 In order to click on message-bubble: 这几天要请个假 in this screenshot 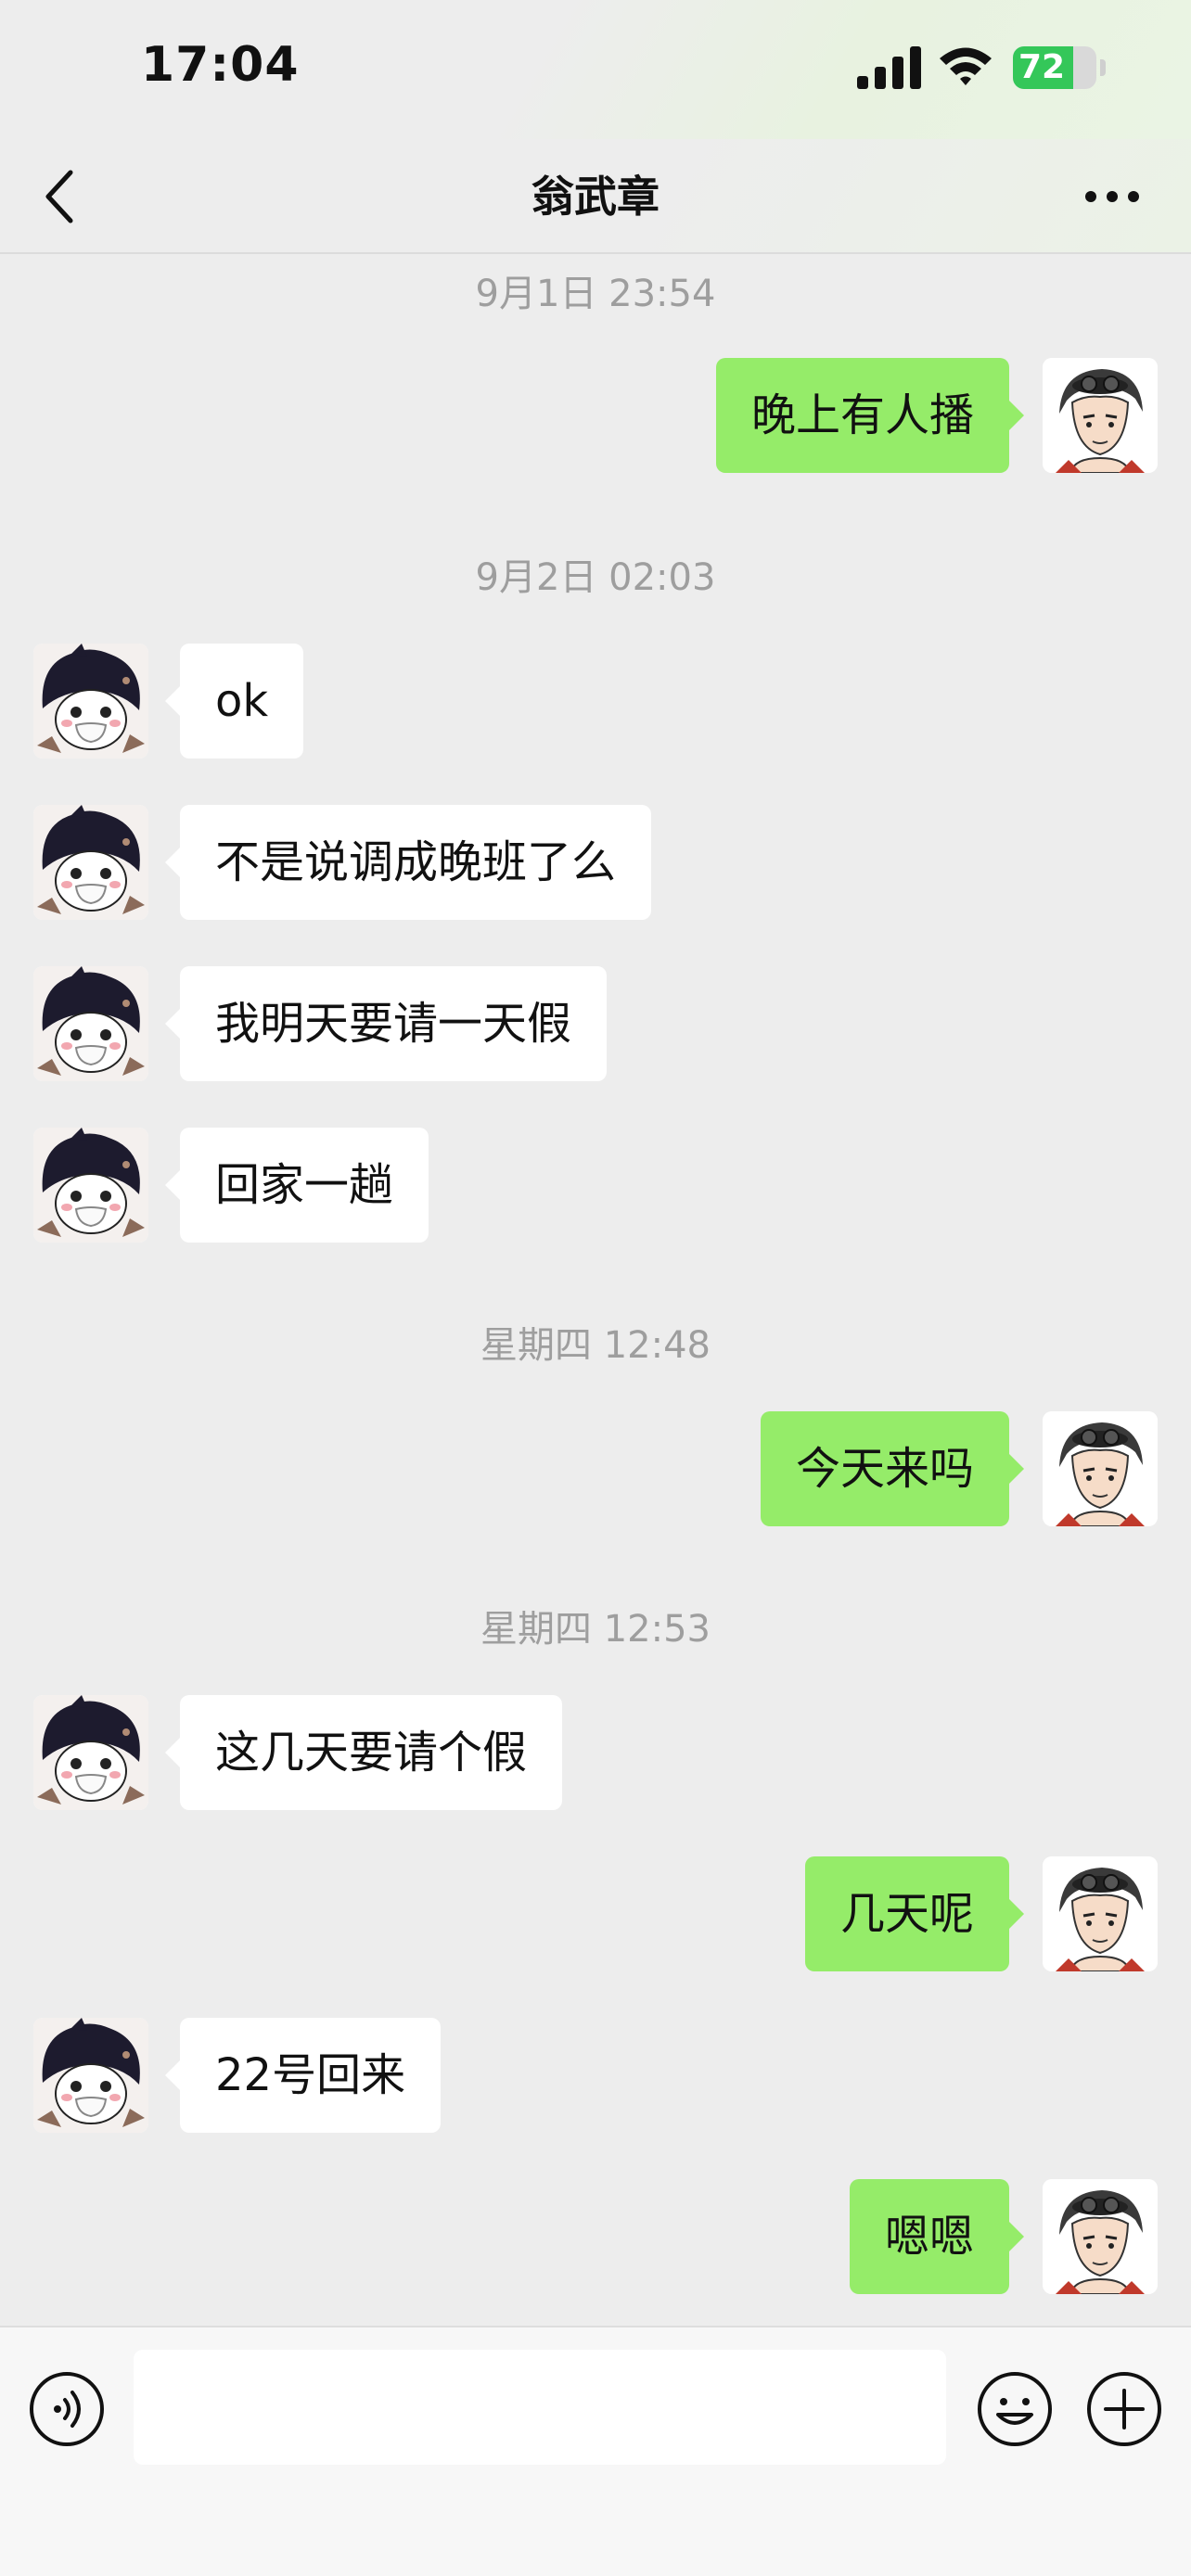, I will do `click(363, 1753)`.